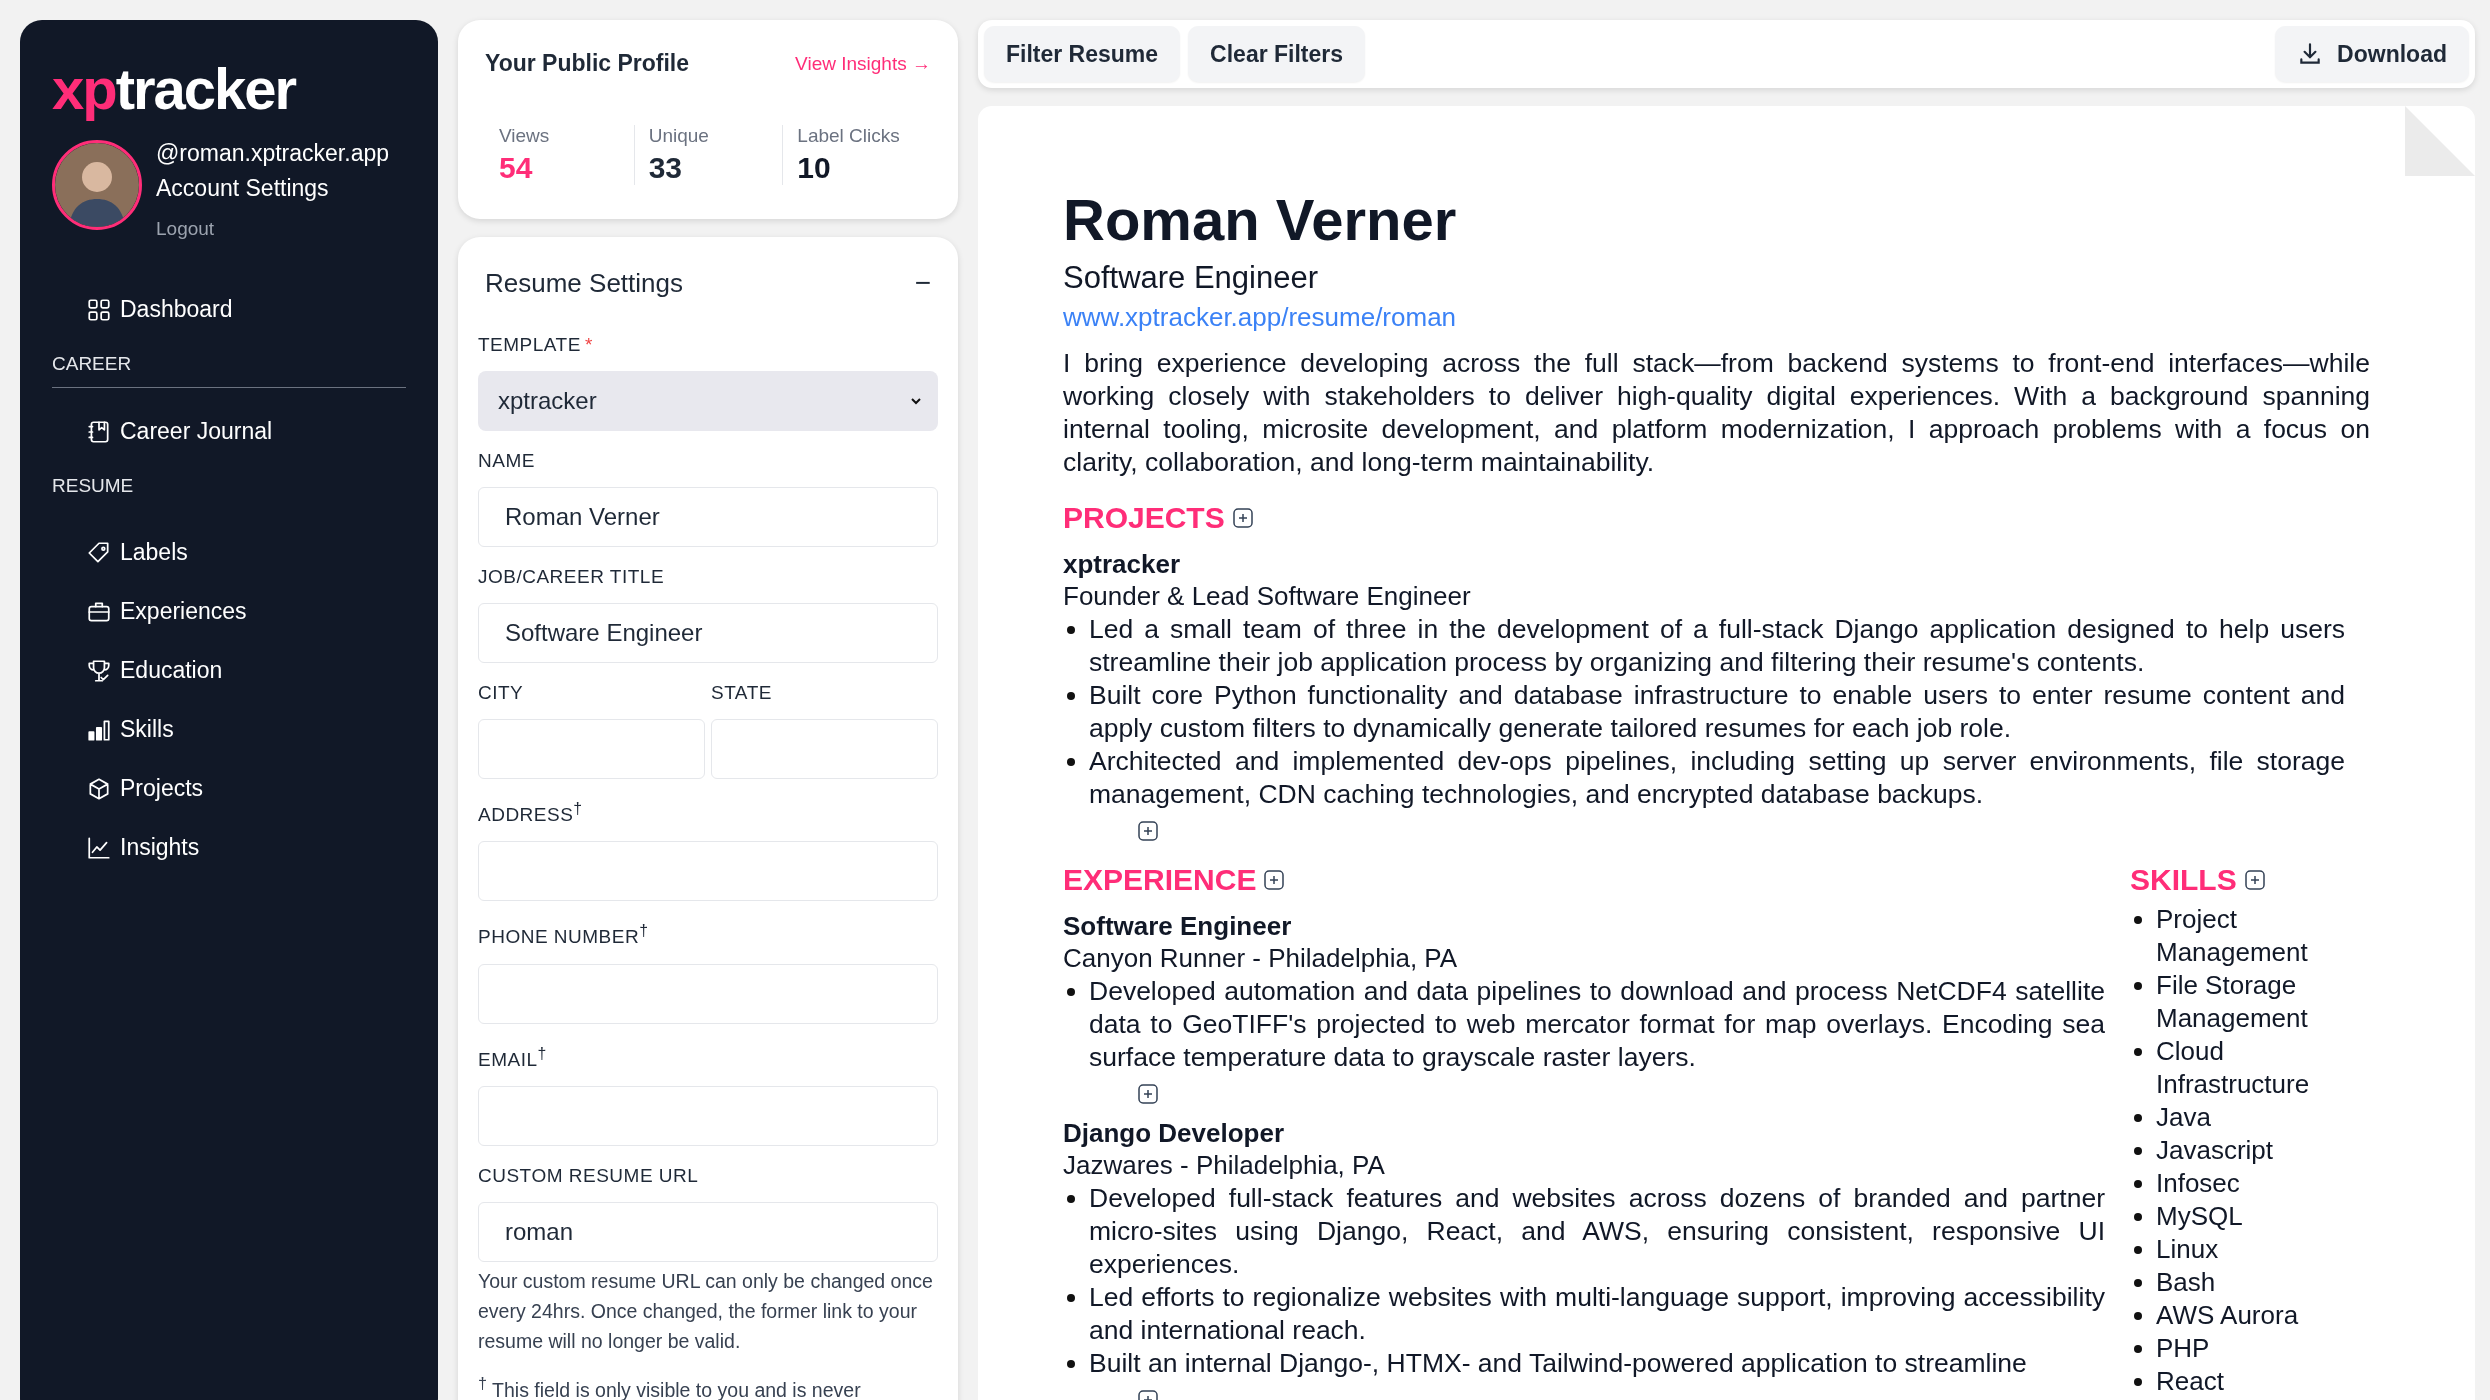 The width and height of the screenshot is (2490, 1400). Describe the element at coordinates (589, 1176) in the screenshot. I see `field-label: CUSTOM RESUME URL` at that location.